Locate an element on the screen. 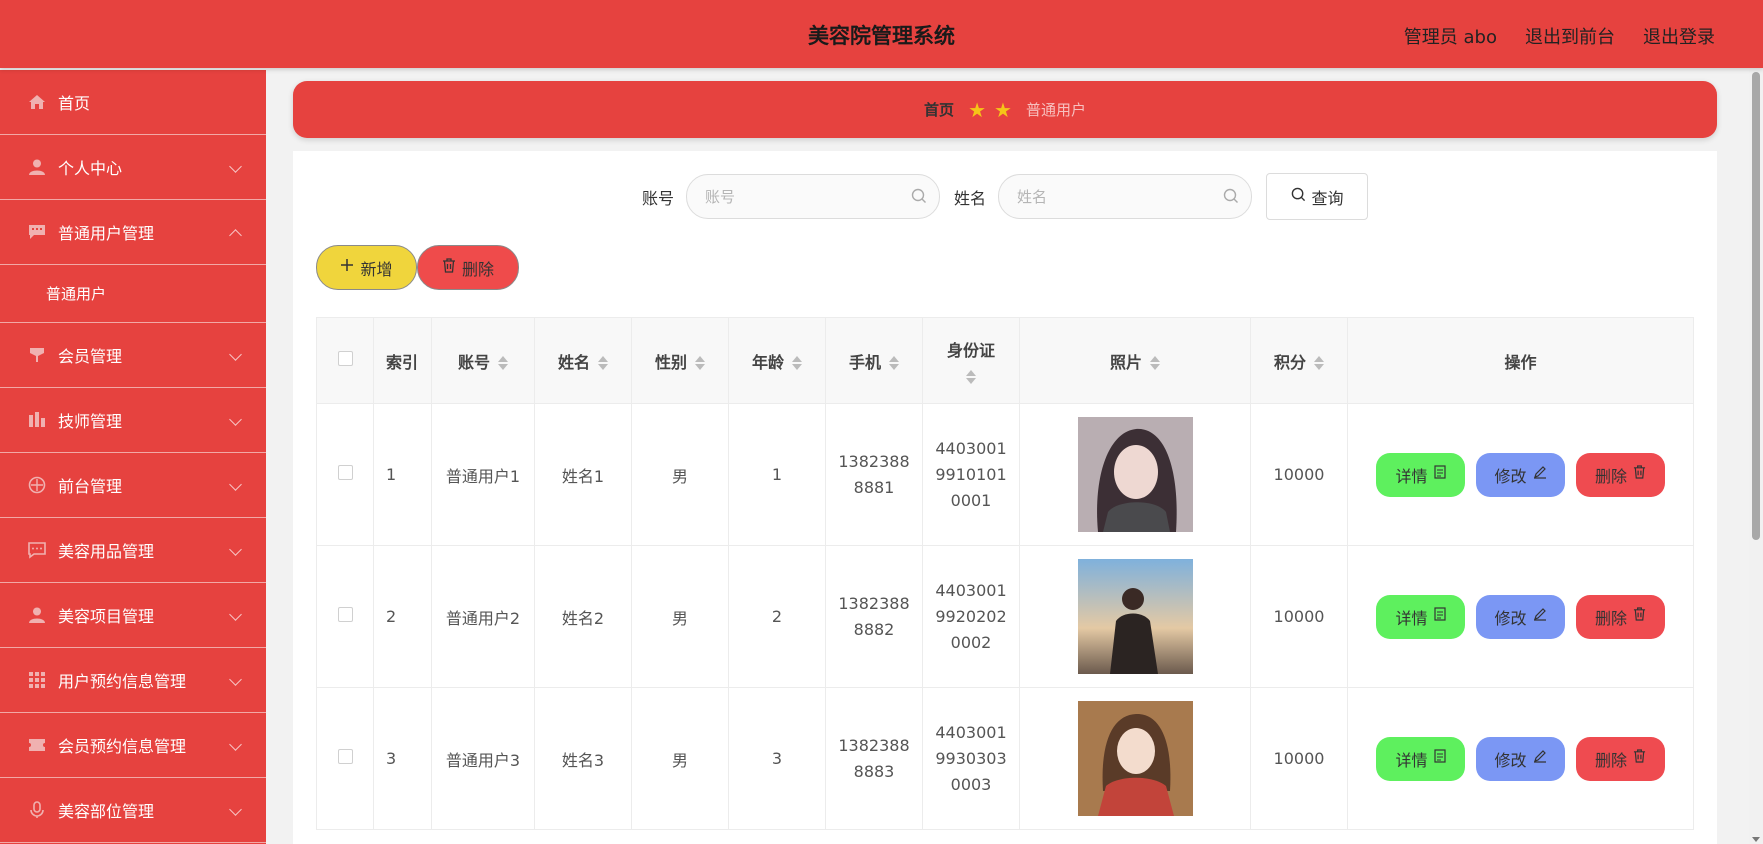 The width and height of the screenshot is (1763, 844). batch-delete-button: 删除 is located at coordinates (468, 267).